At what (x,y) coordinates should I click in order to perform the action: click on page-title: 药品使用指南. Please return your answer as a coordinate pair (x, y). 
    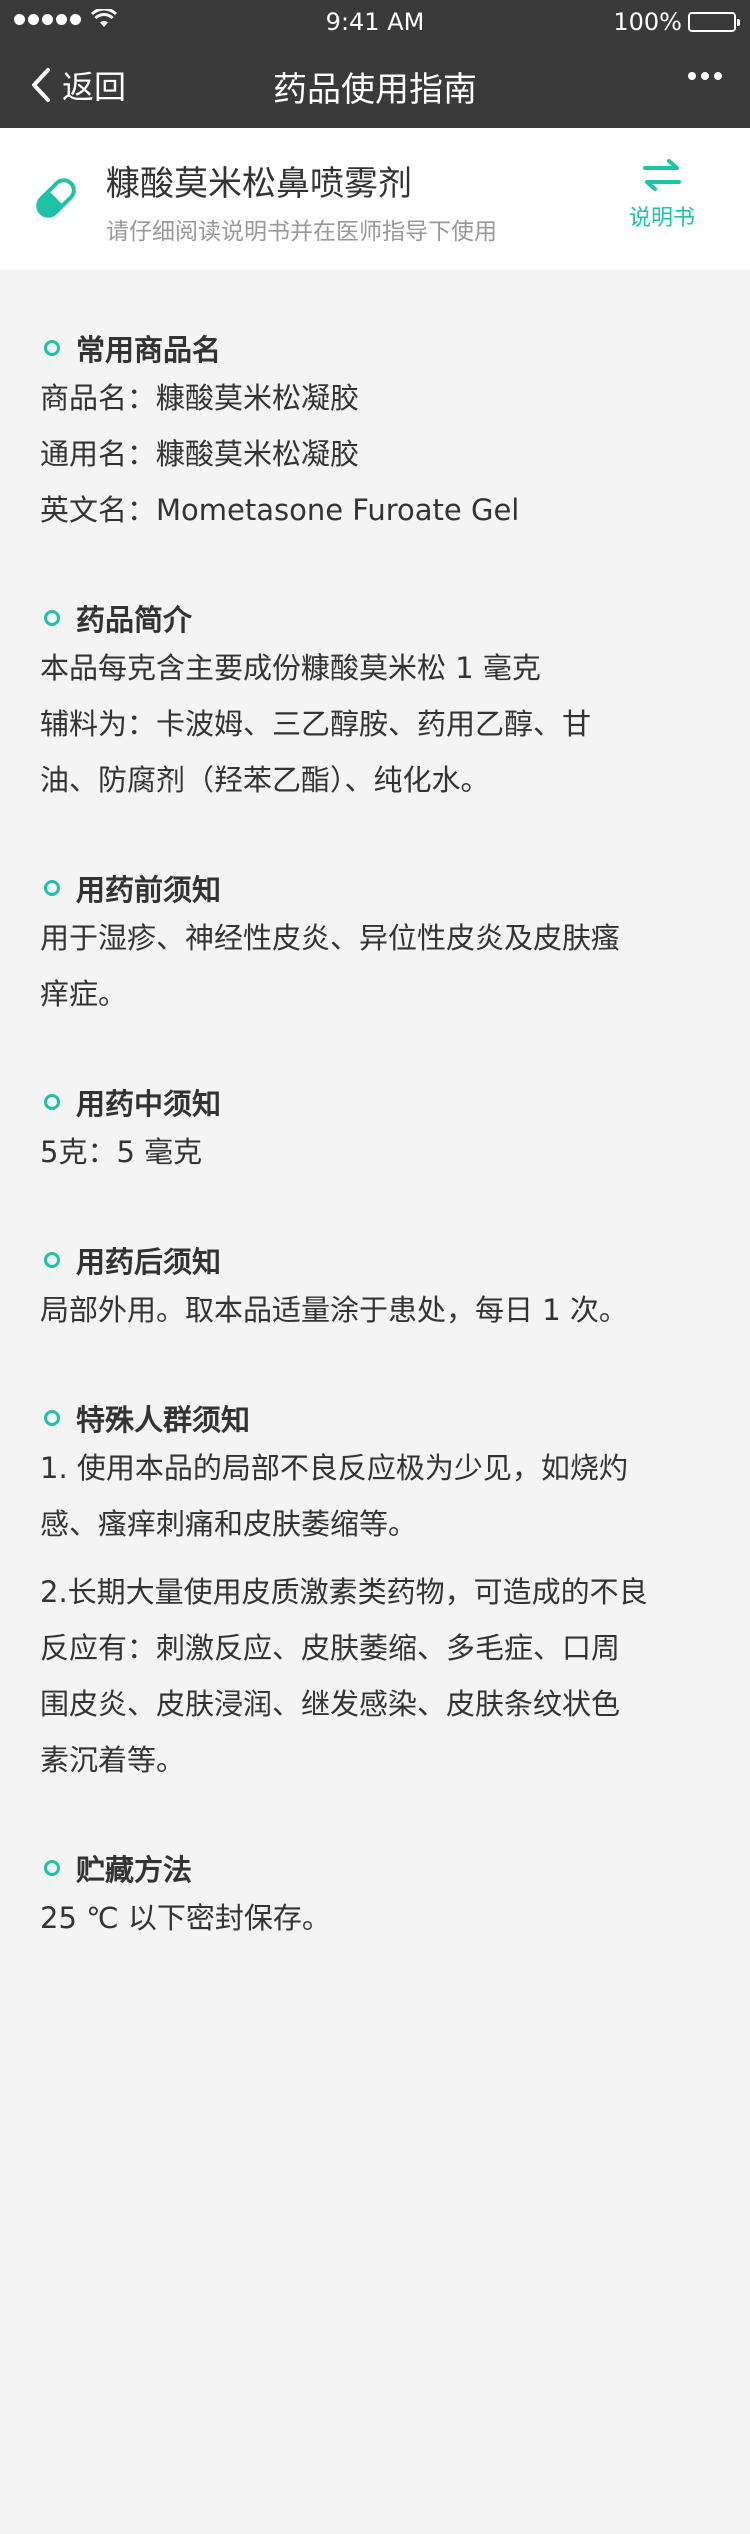
    Looking at the image, I should click on (375, 90).